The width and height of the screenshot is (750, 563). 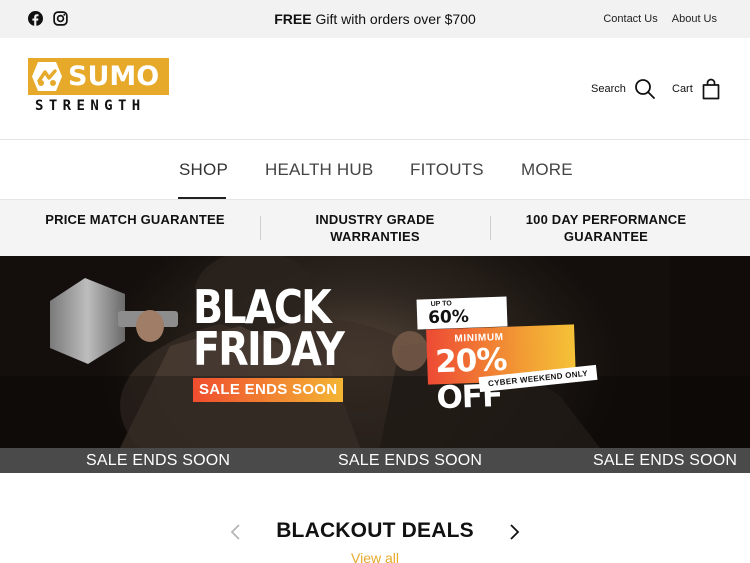 What do you see at coordinates (268, 390) in the screenshot?
I see `hero-sale-tag: SALE ENDS SOON` at bounding box center [268, 390].